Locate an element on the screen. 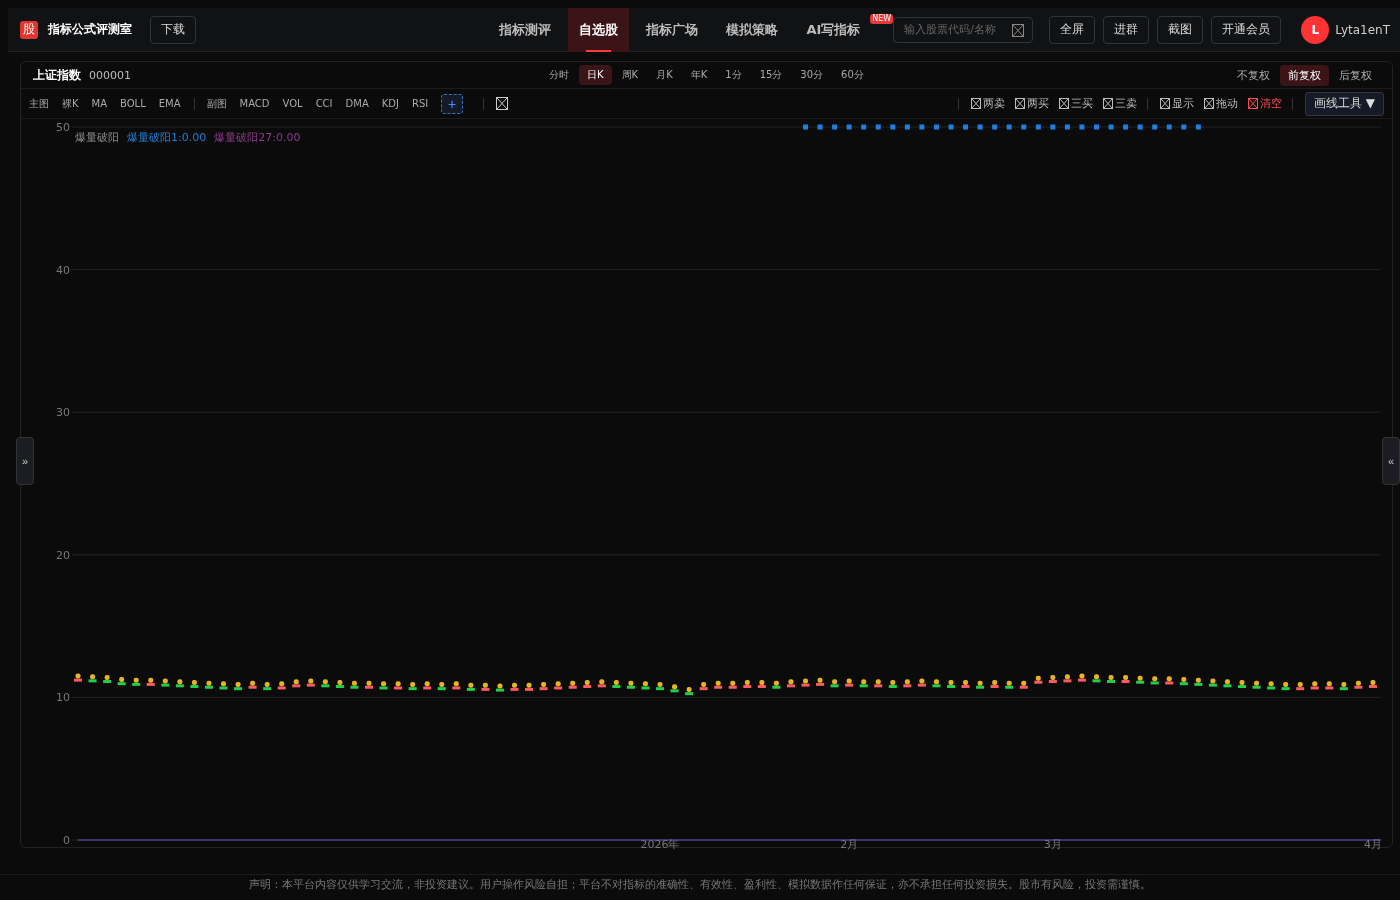  y-axis-label: 30 is located at coordinates (63, 413).